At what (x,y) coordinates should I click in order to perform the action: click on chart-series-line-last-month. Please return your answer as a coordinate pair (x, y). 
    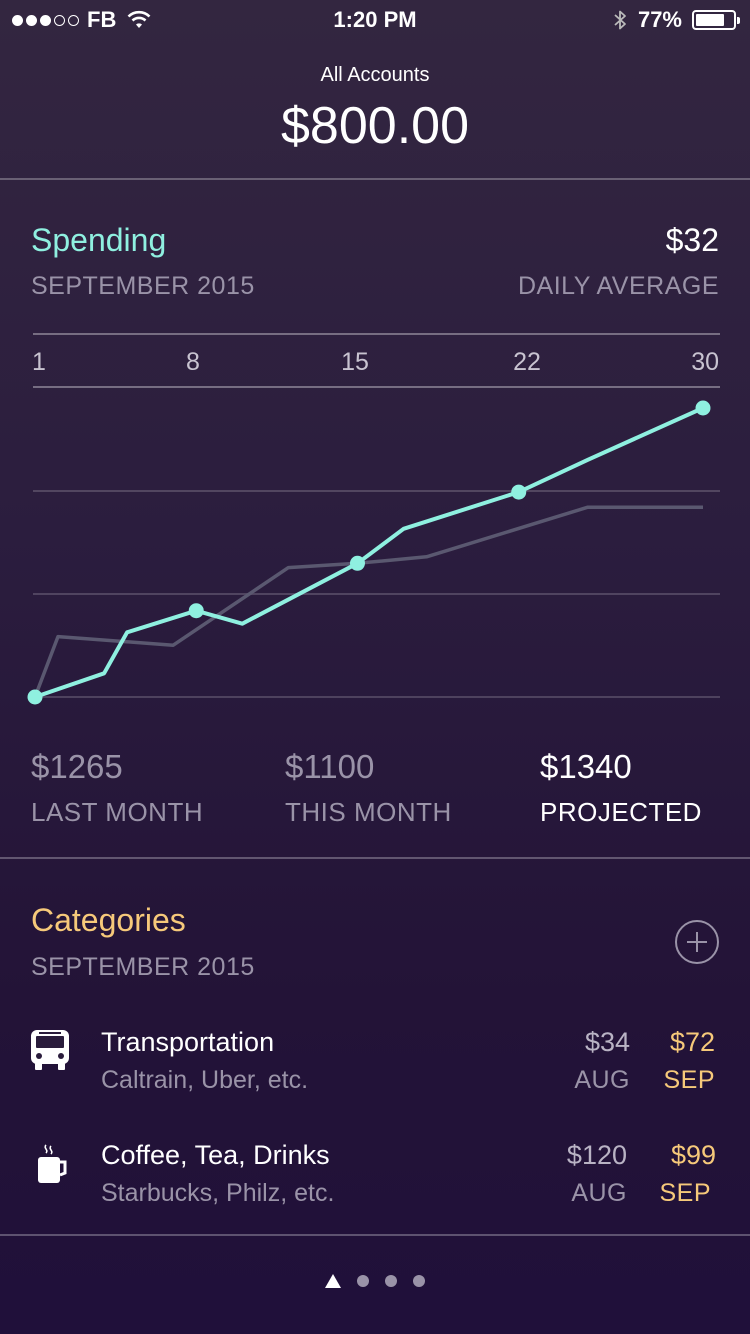
    Looking at the image, I should click on (368, 601).